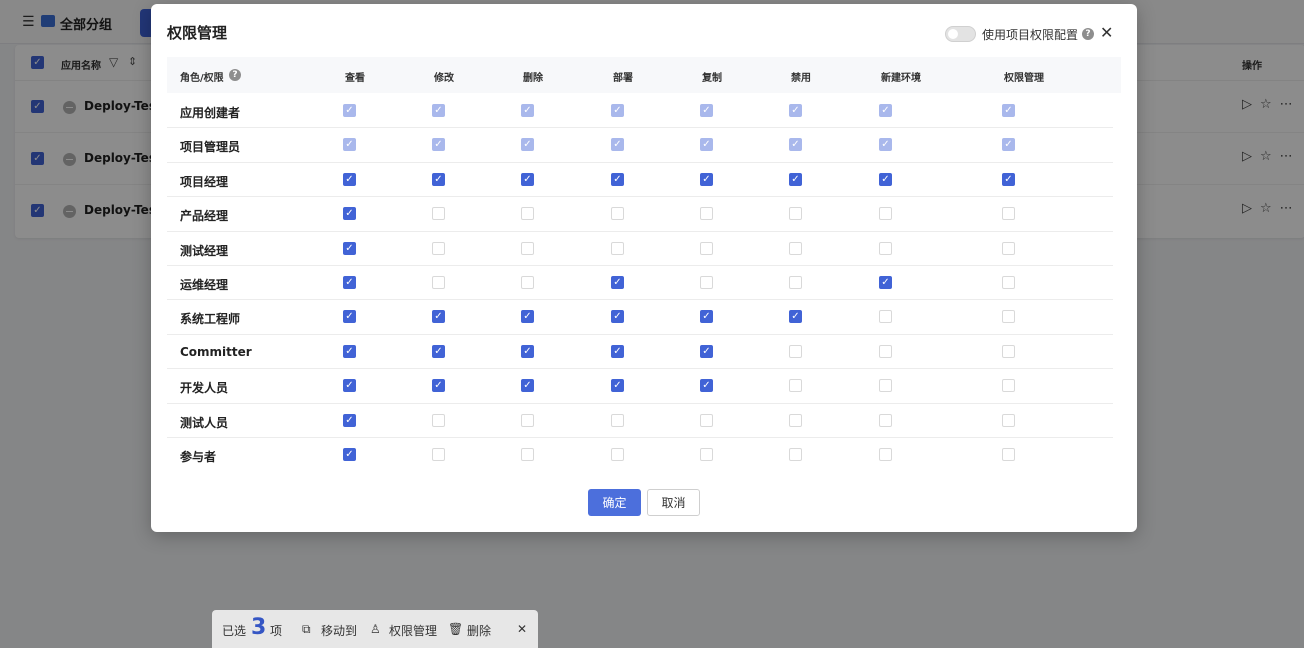  What do you see at coordinates (640, 352) in the screenshot?
I see `table-row: Committer ✓ ✓ ✓ ✓ ✓` at bounding box center [640, 352].